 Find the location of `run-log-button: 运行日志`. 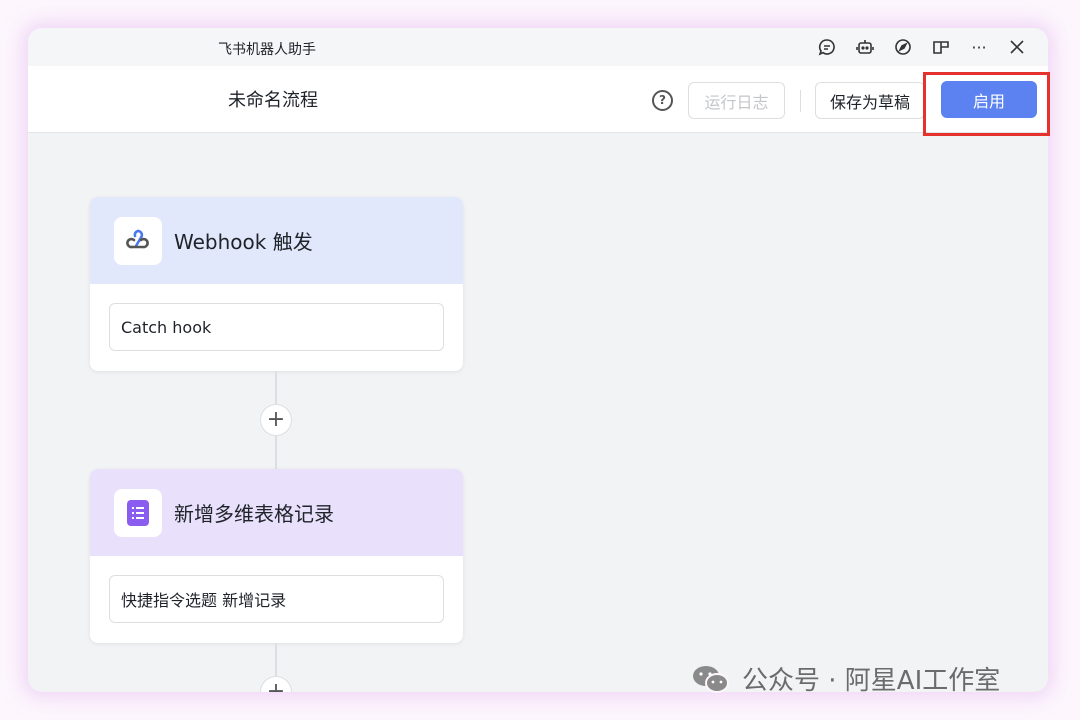

run-log-button: 运行日志 is located at coordinates (736, 100).